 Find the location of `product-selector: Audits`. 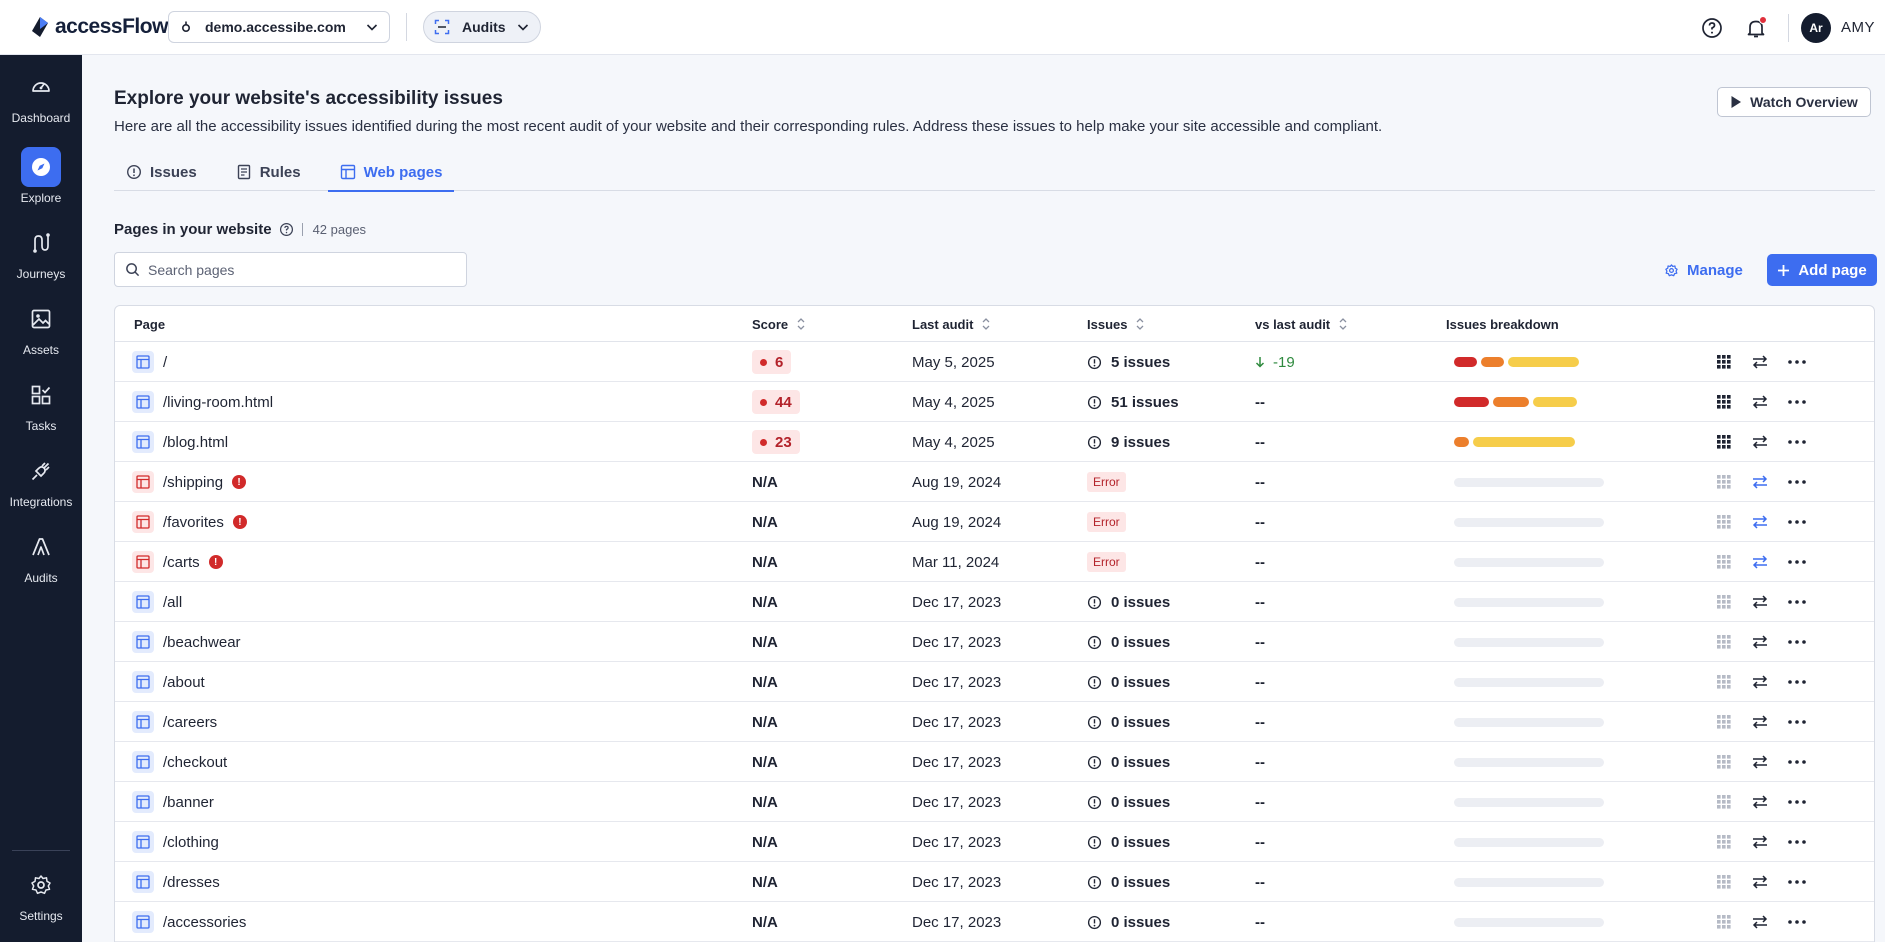

product-selector: Audits is located at coordinates (482, 27).